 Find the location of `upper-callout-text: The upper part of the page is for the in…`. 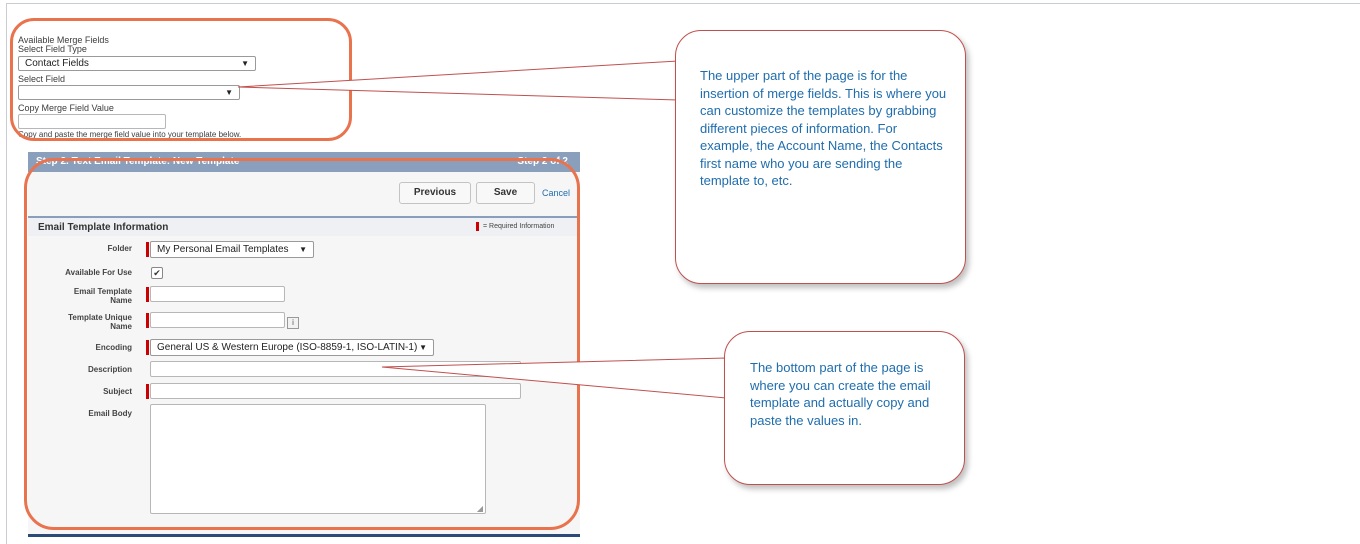

upper-callout-text: The upper part of the page is for the in… is located at coordinates (823, 128).